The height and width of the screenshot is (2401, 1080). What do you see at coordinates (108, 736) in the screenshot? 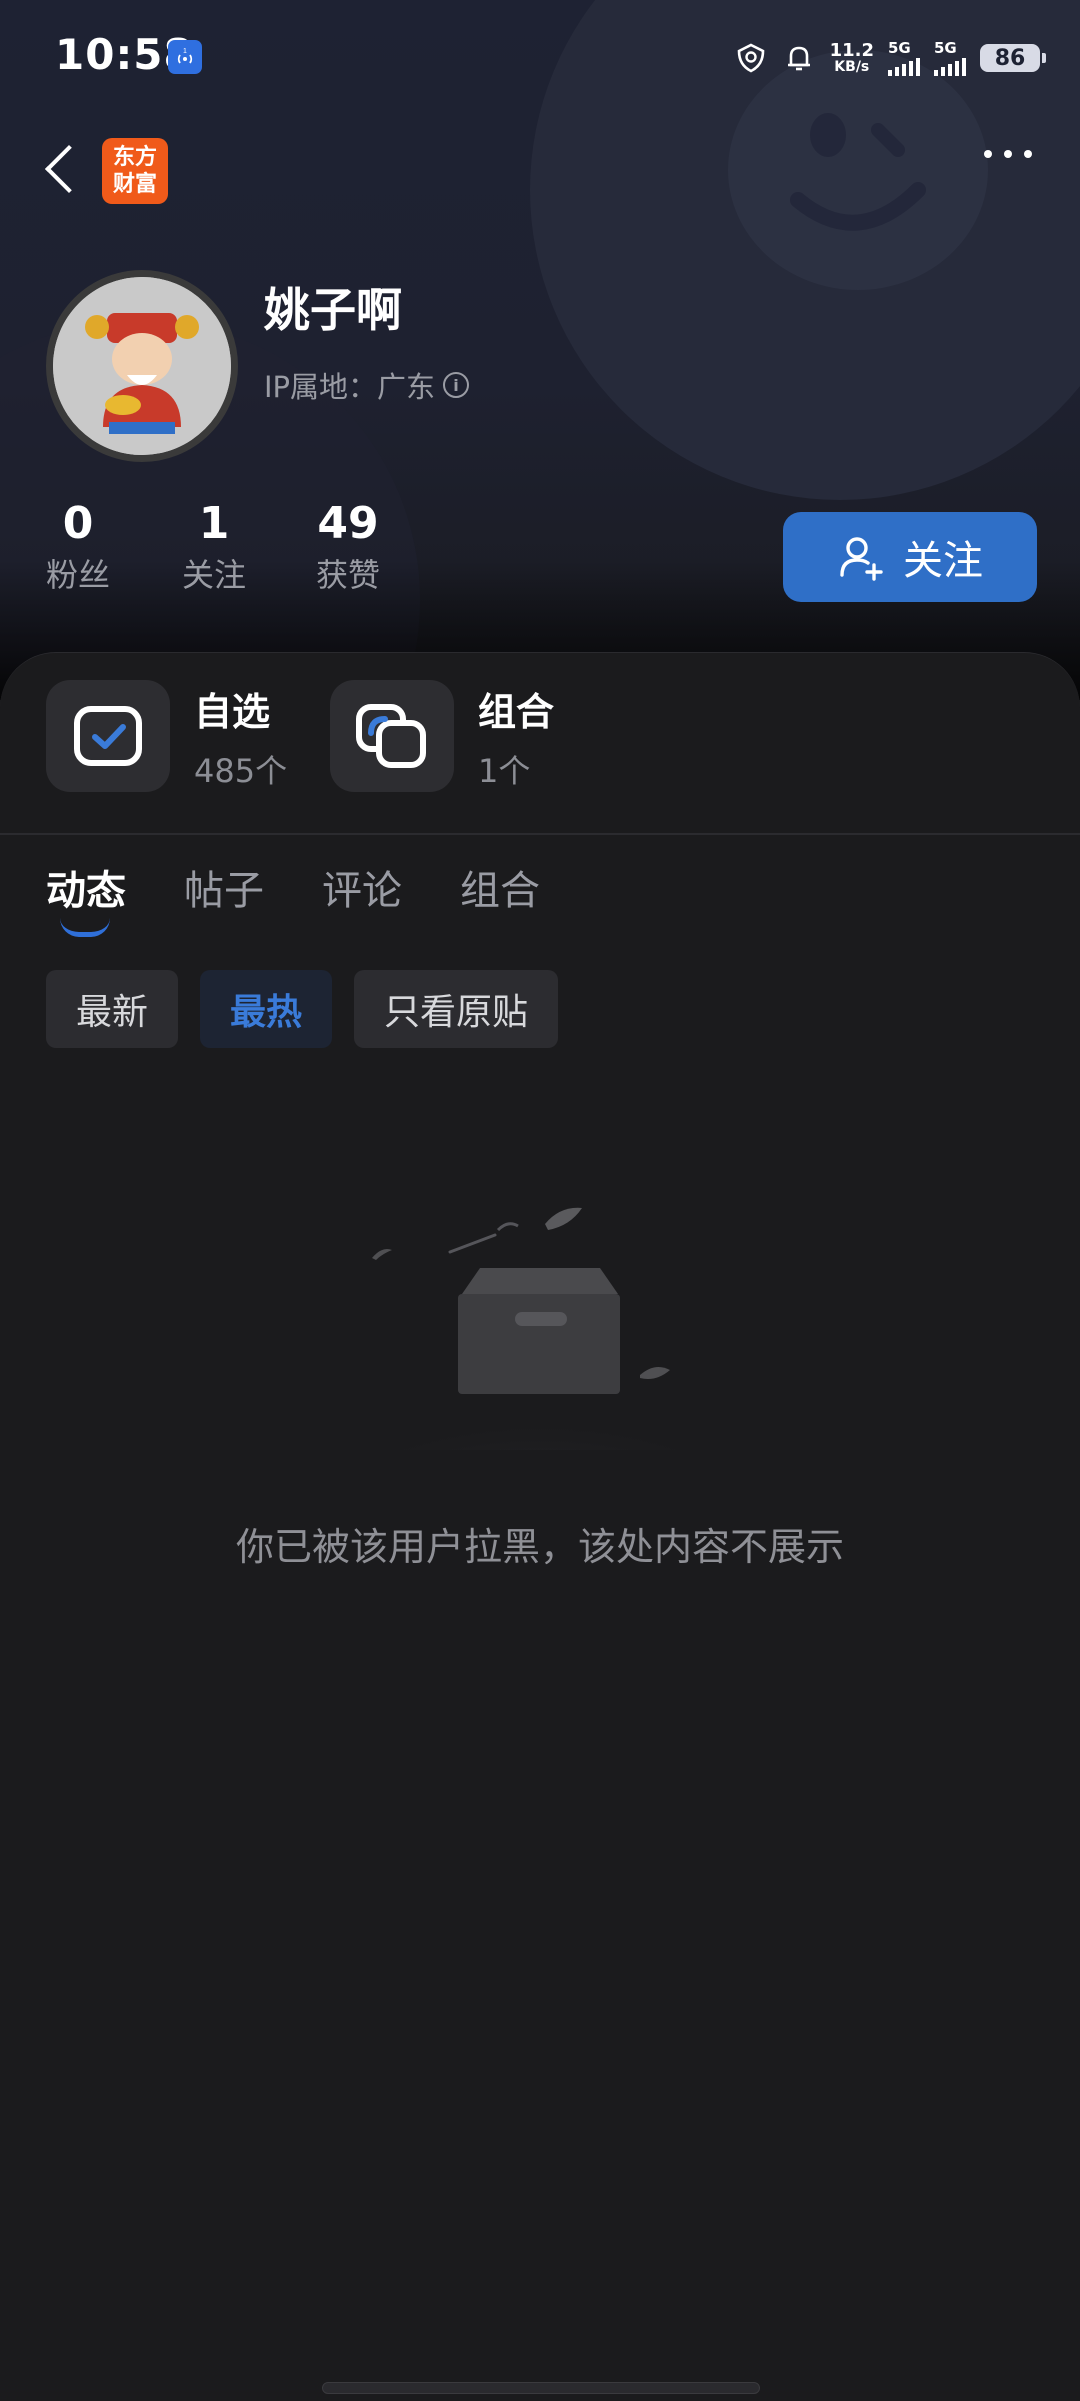
I see `checkbox-icon` at bounding box center [108, 736].